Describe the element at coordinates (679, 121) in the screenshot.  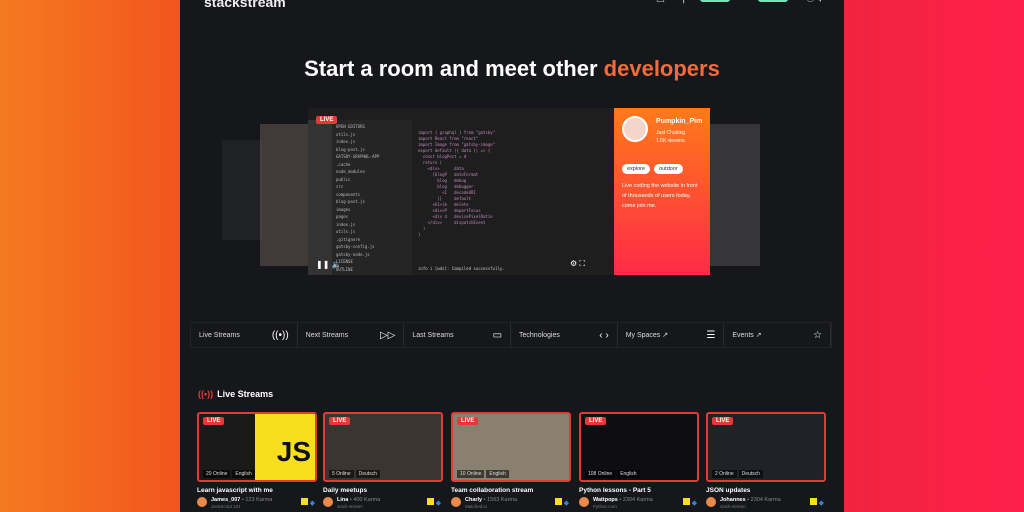
I see `streamer-name: Pumpkin_Pim` at that location.